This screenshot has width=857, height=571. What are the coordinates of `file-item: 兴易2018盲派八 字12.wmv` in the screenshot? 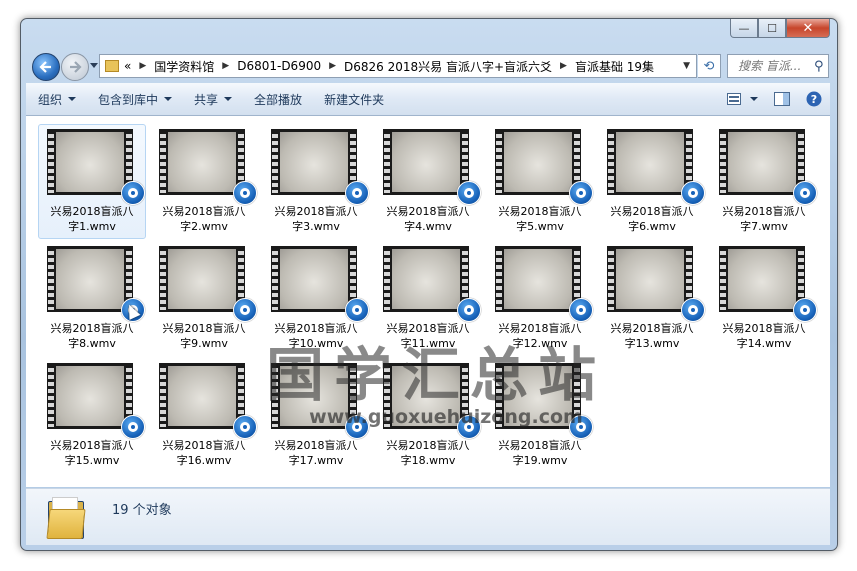 It's located at (540, 298).